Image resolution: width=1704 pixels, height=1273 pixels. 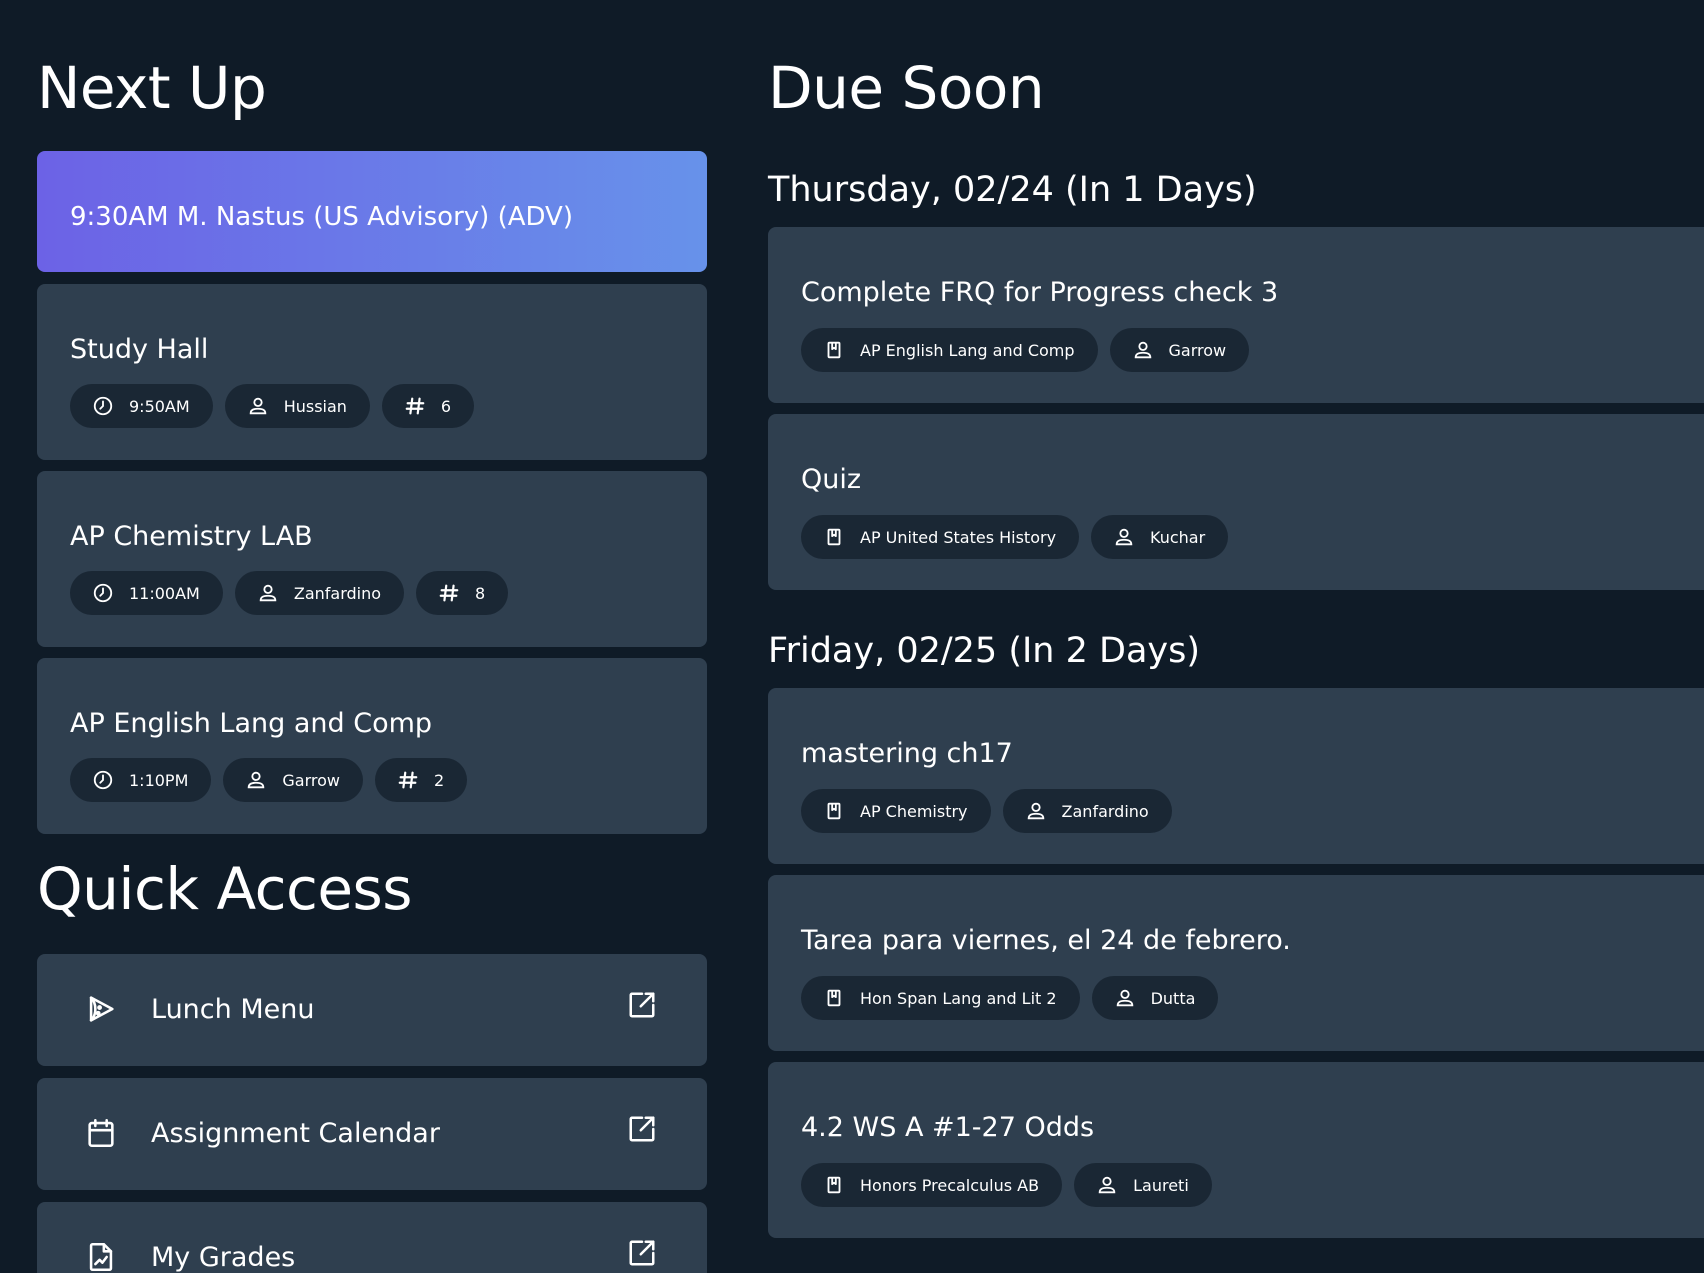 I want to click on class-time: 1:10PM, so click(x=159, y=780).